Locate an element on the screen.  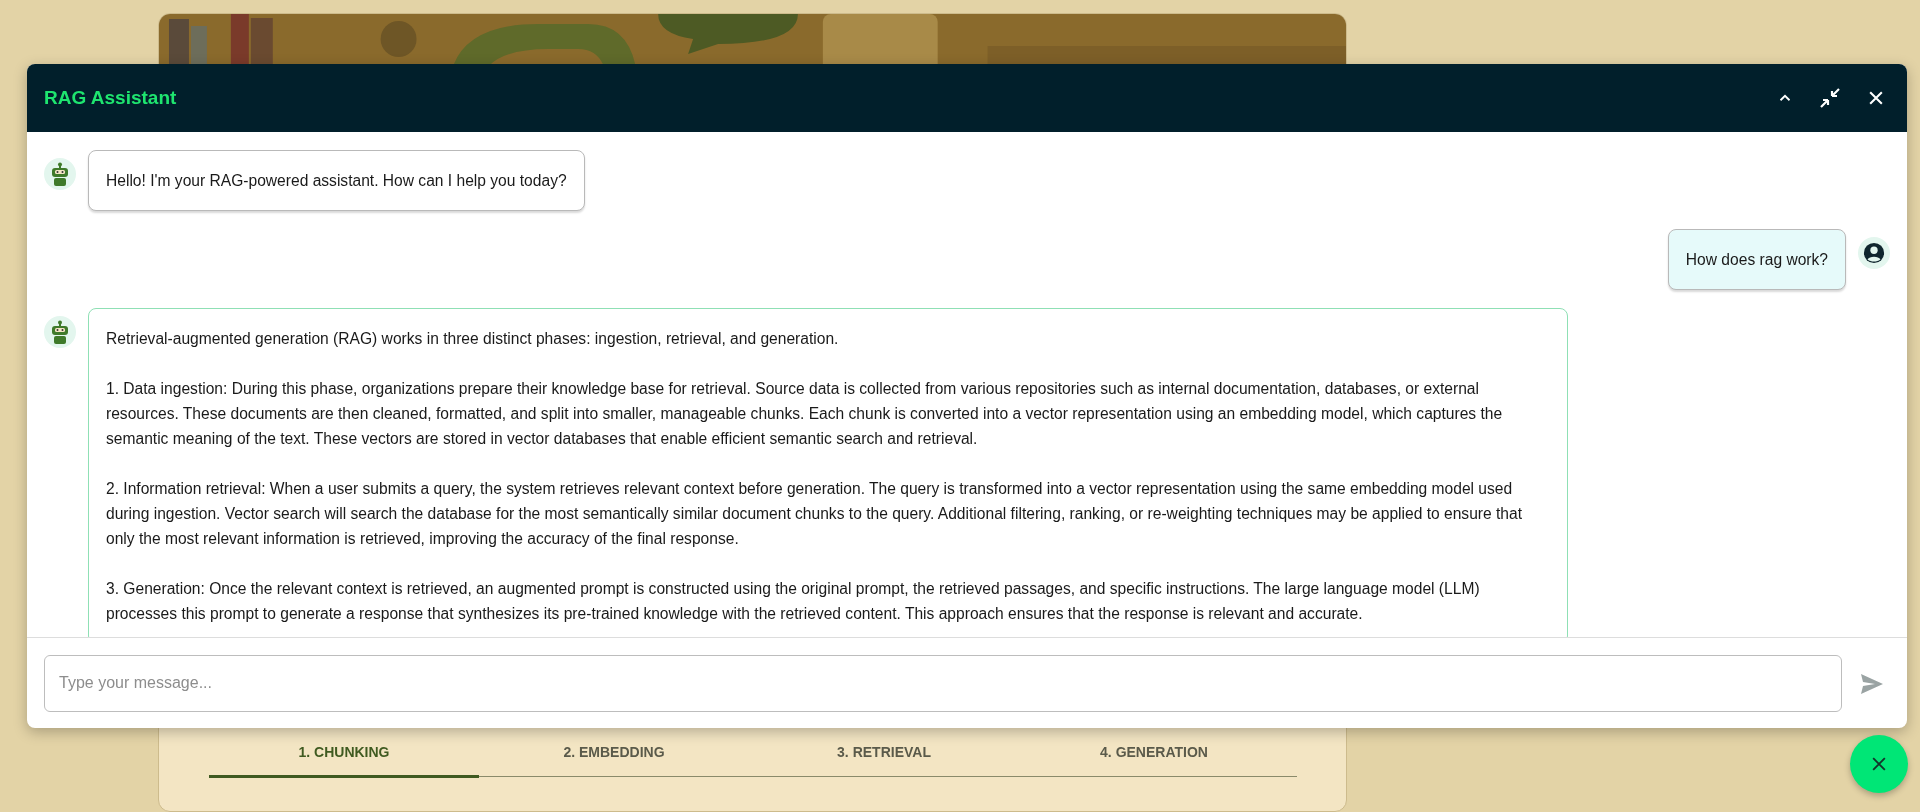
message-text: Hello! I'm your RAG-powered assistant. How can I help you today? is located at coordinates (336, 181).